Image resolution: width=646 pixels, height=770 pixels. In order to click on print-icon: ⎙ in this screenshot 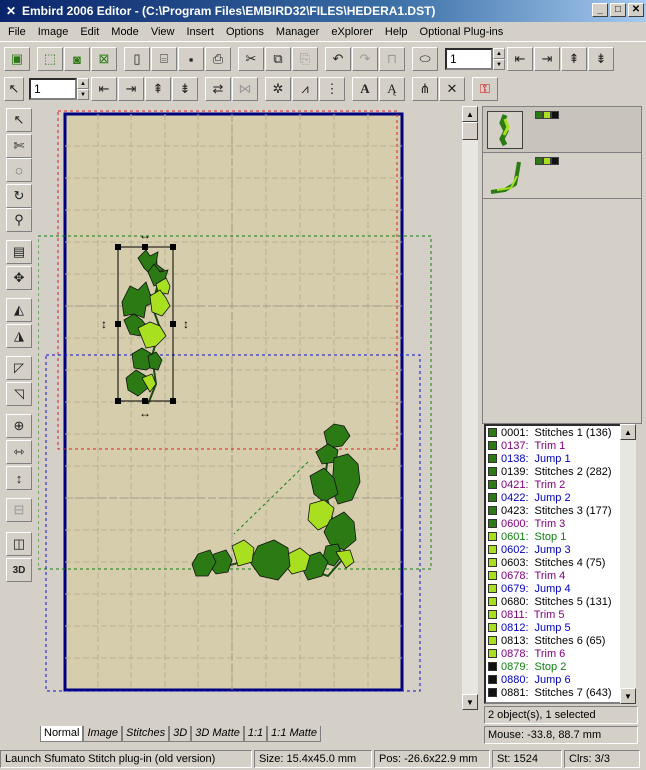, I will do `click(218, 59)`.